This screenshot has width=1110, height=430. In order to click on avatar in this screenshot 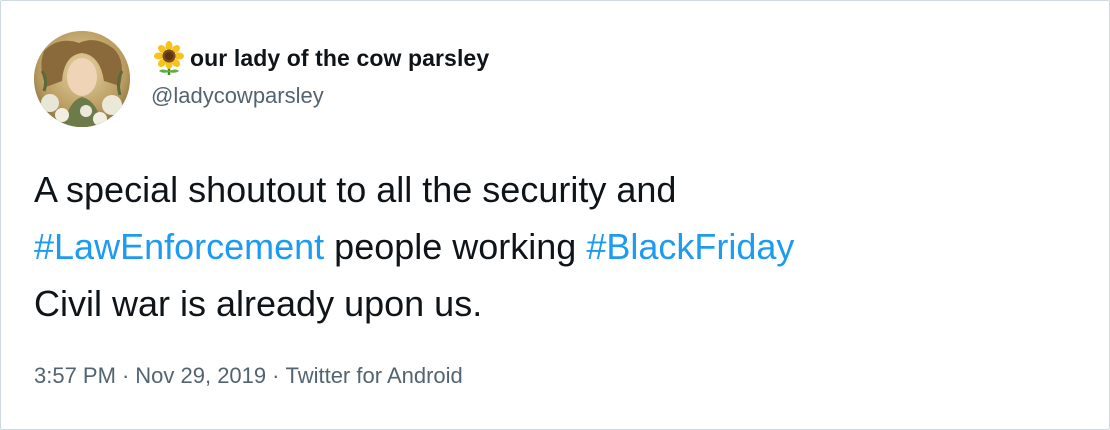, I will do `click(82, 79)`.